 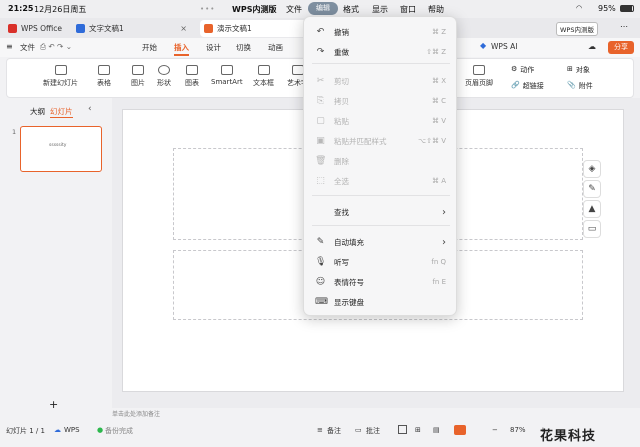 I want to click on more-icon: ⋯, so click(x=624, y=26).